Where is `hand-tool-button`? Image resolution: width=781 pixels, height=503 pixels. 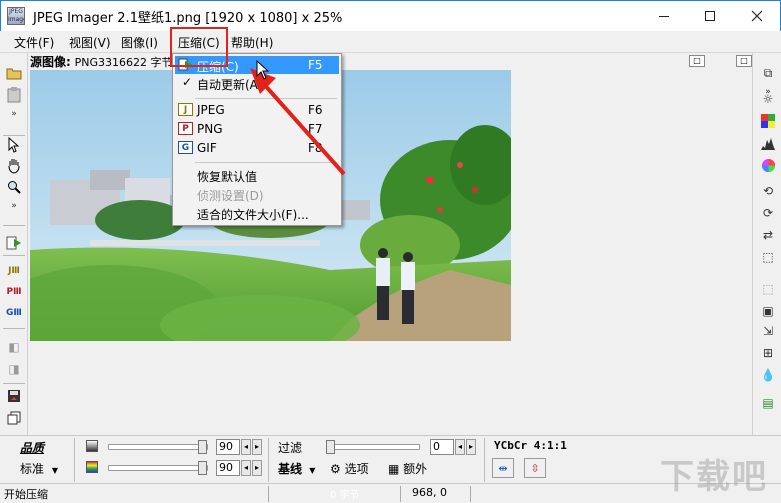
hand-tool-button is located at coordinates (14, 166).